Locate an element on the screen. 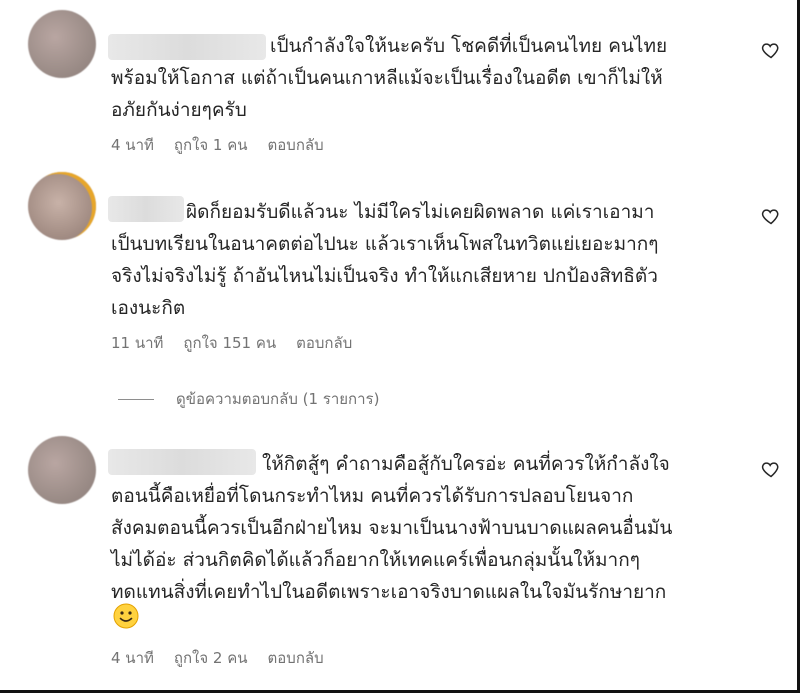 This screenshot has width=800, height=693. likes-count-link: ถูกใจ 151 คน is located at coordinates (229, 343).